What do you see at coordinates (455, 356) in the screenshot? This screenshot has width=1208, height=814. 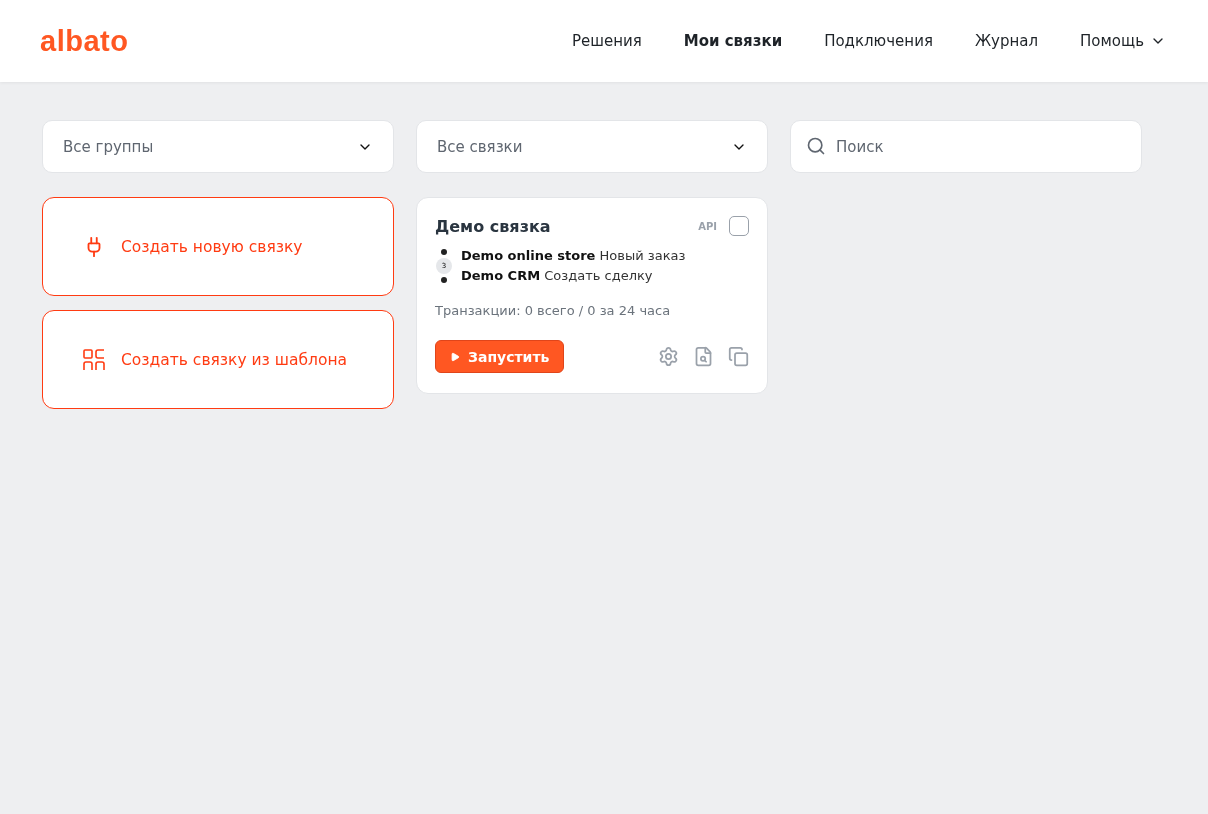 I see `play-icon` at bounding box center [455, 356].